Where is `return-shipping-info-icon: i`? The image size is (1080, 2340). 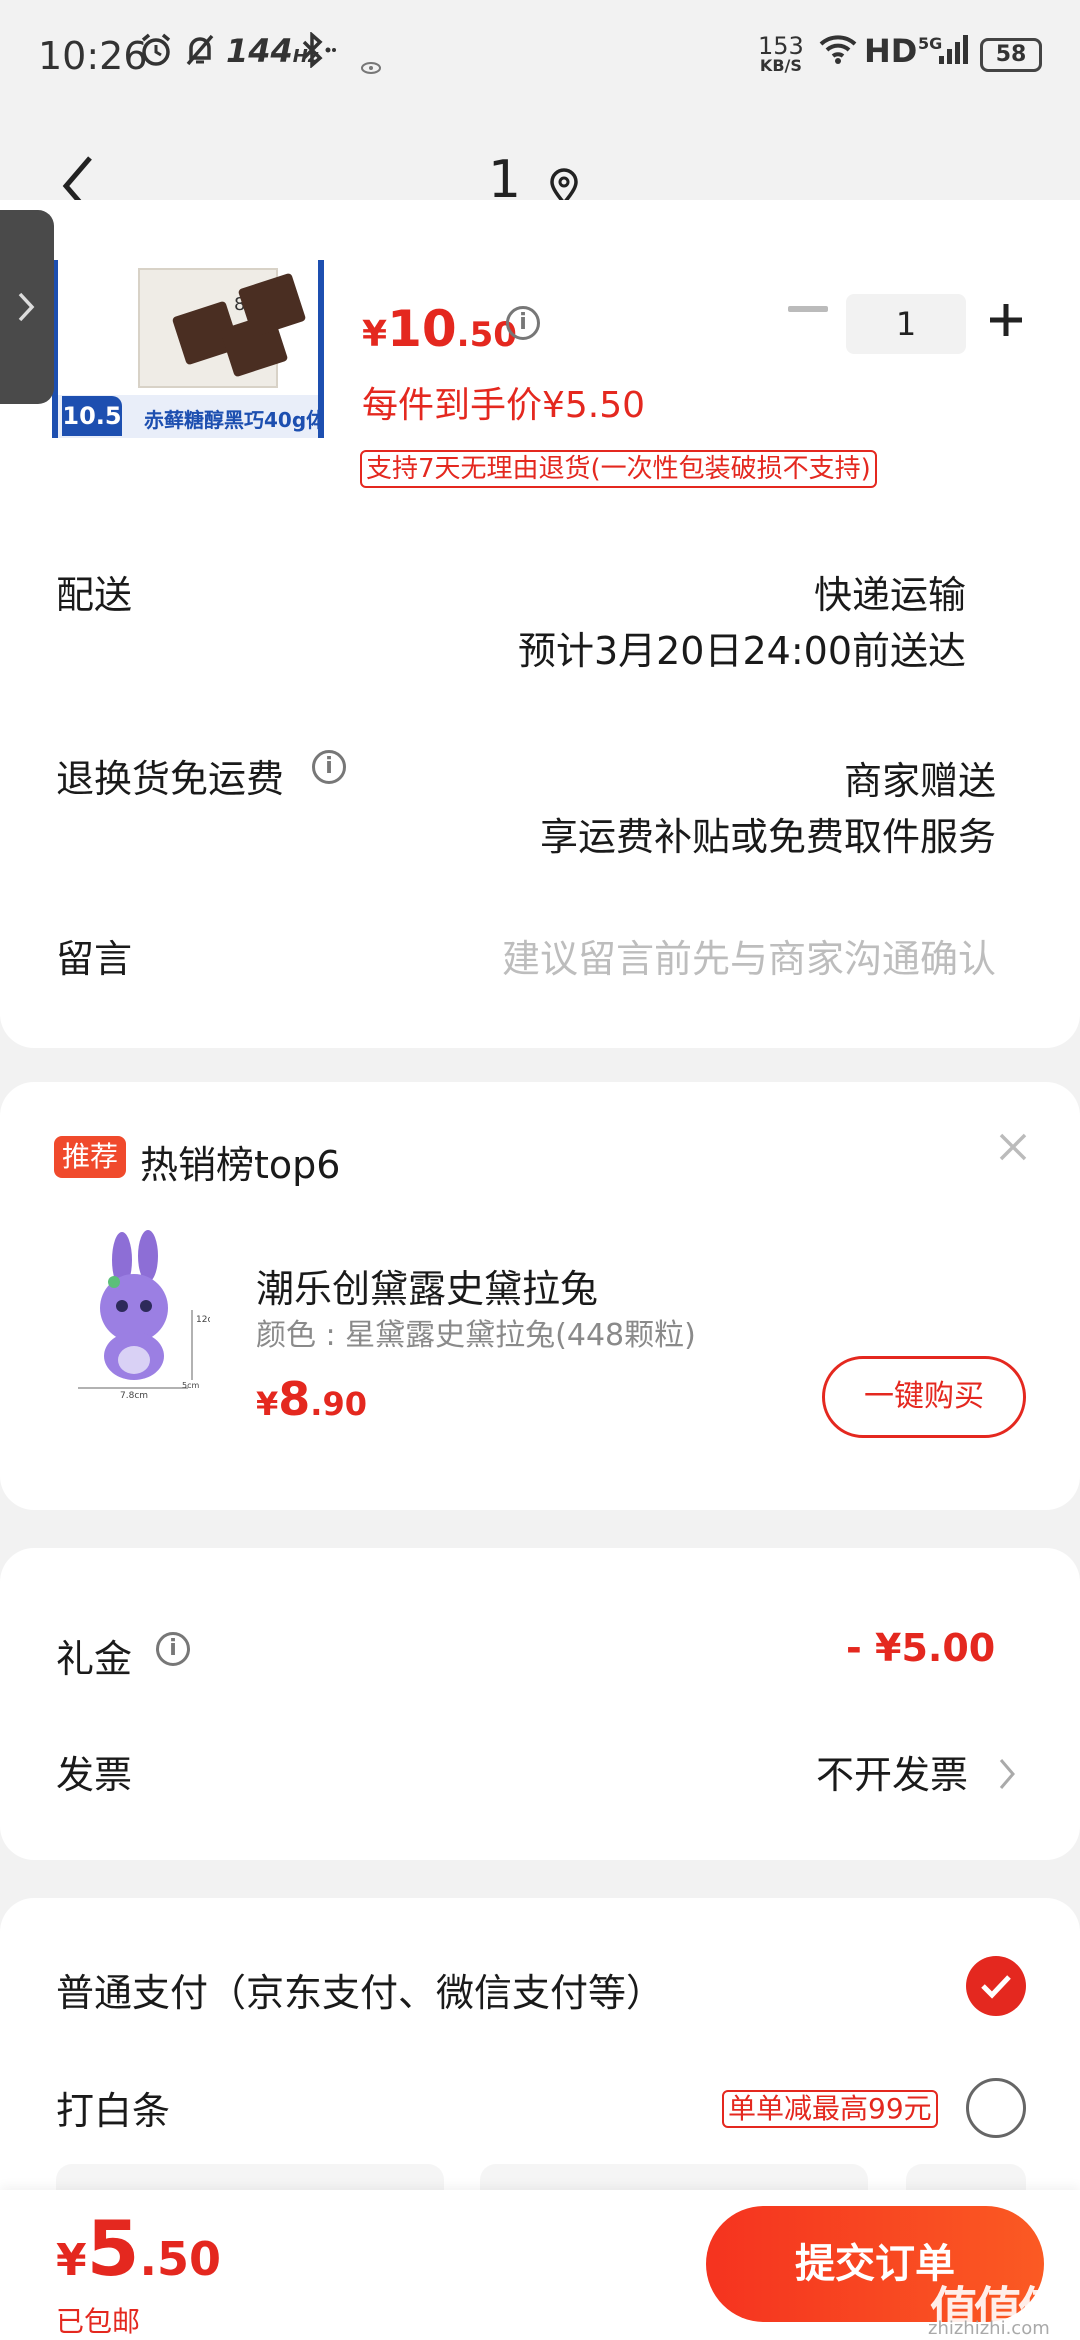 return-shipping-info-icon: i is located at coordinates (329, 767).